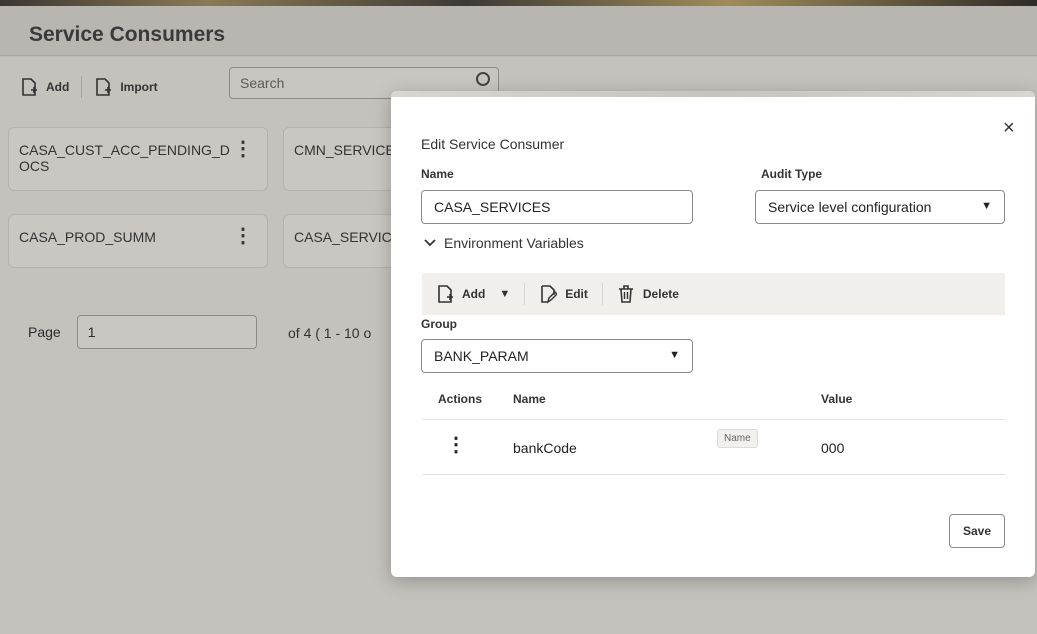 This screenshot has height=634, width=1037. I want to click on audit-type-value: Service level configuration, so click(850, 207).